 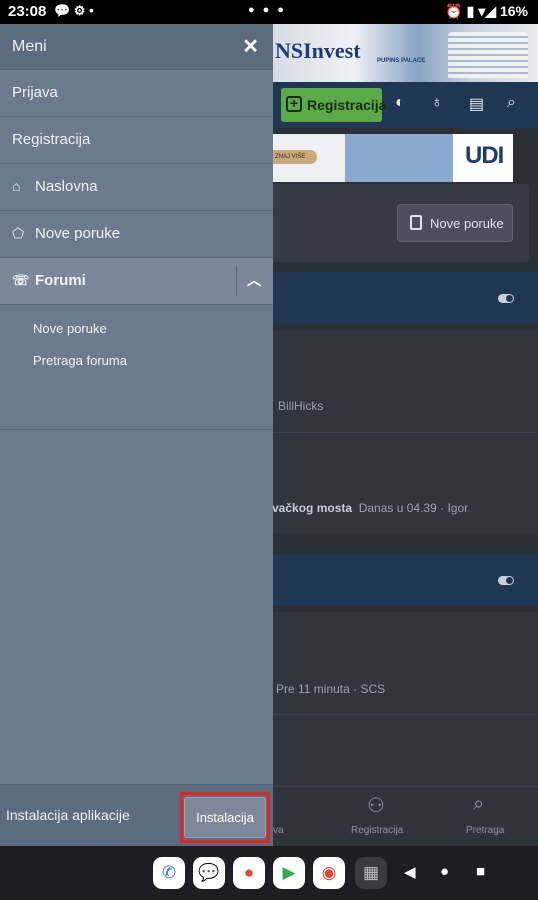 I want to click on mid-banner-ad: ZNAJ VIŠE UDI, so click(x=393, y=158).